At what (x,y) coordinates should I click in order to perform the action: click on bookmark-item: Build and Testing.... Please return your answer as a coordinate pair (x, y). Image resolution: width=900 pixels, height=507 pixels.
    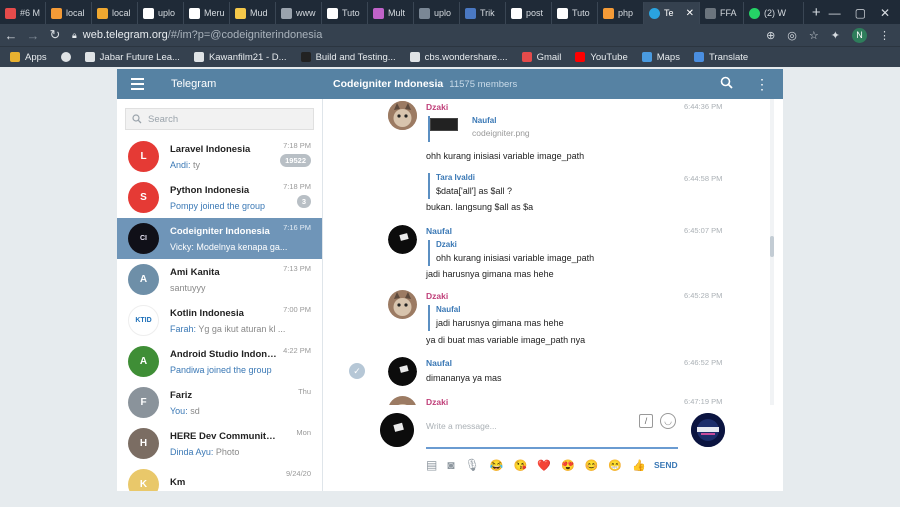
    Looking at the image, I should click on (348, 57).